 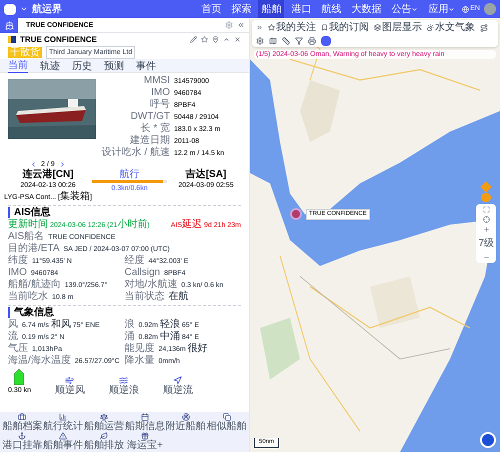 What do you see at coordinates (104, 417) in the screenshot?
I see `scale-icon` at bounding box center [104, 417].